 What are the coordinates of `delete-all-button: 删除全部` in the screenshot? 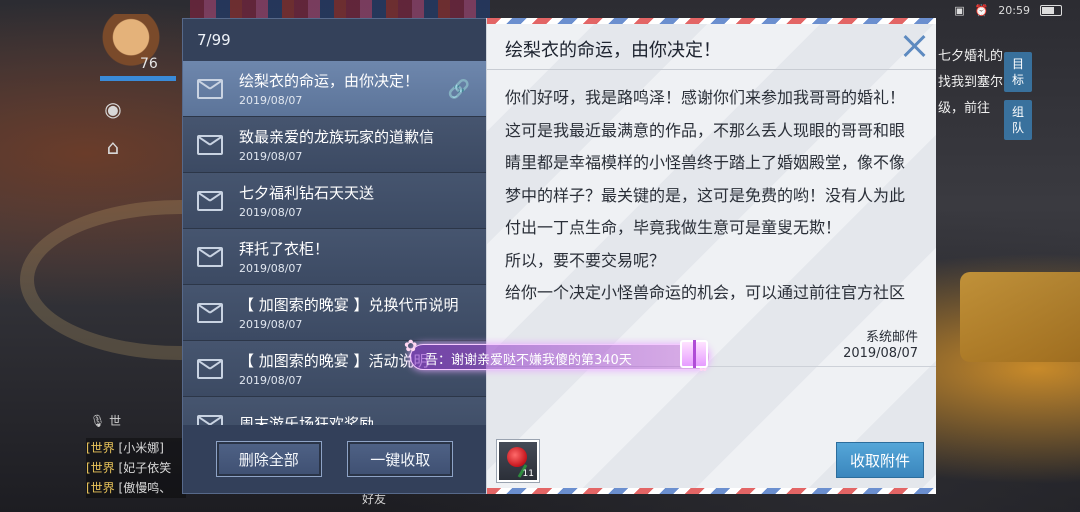 It's located at (268, 459).